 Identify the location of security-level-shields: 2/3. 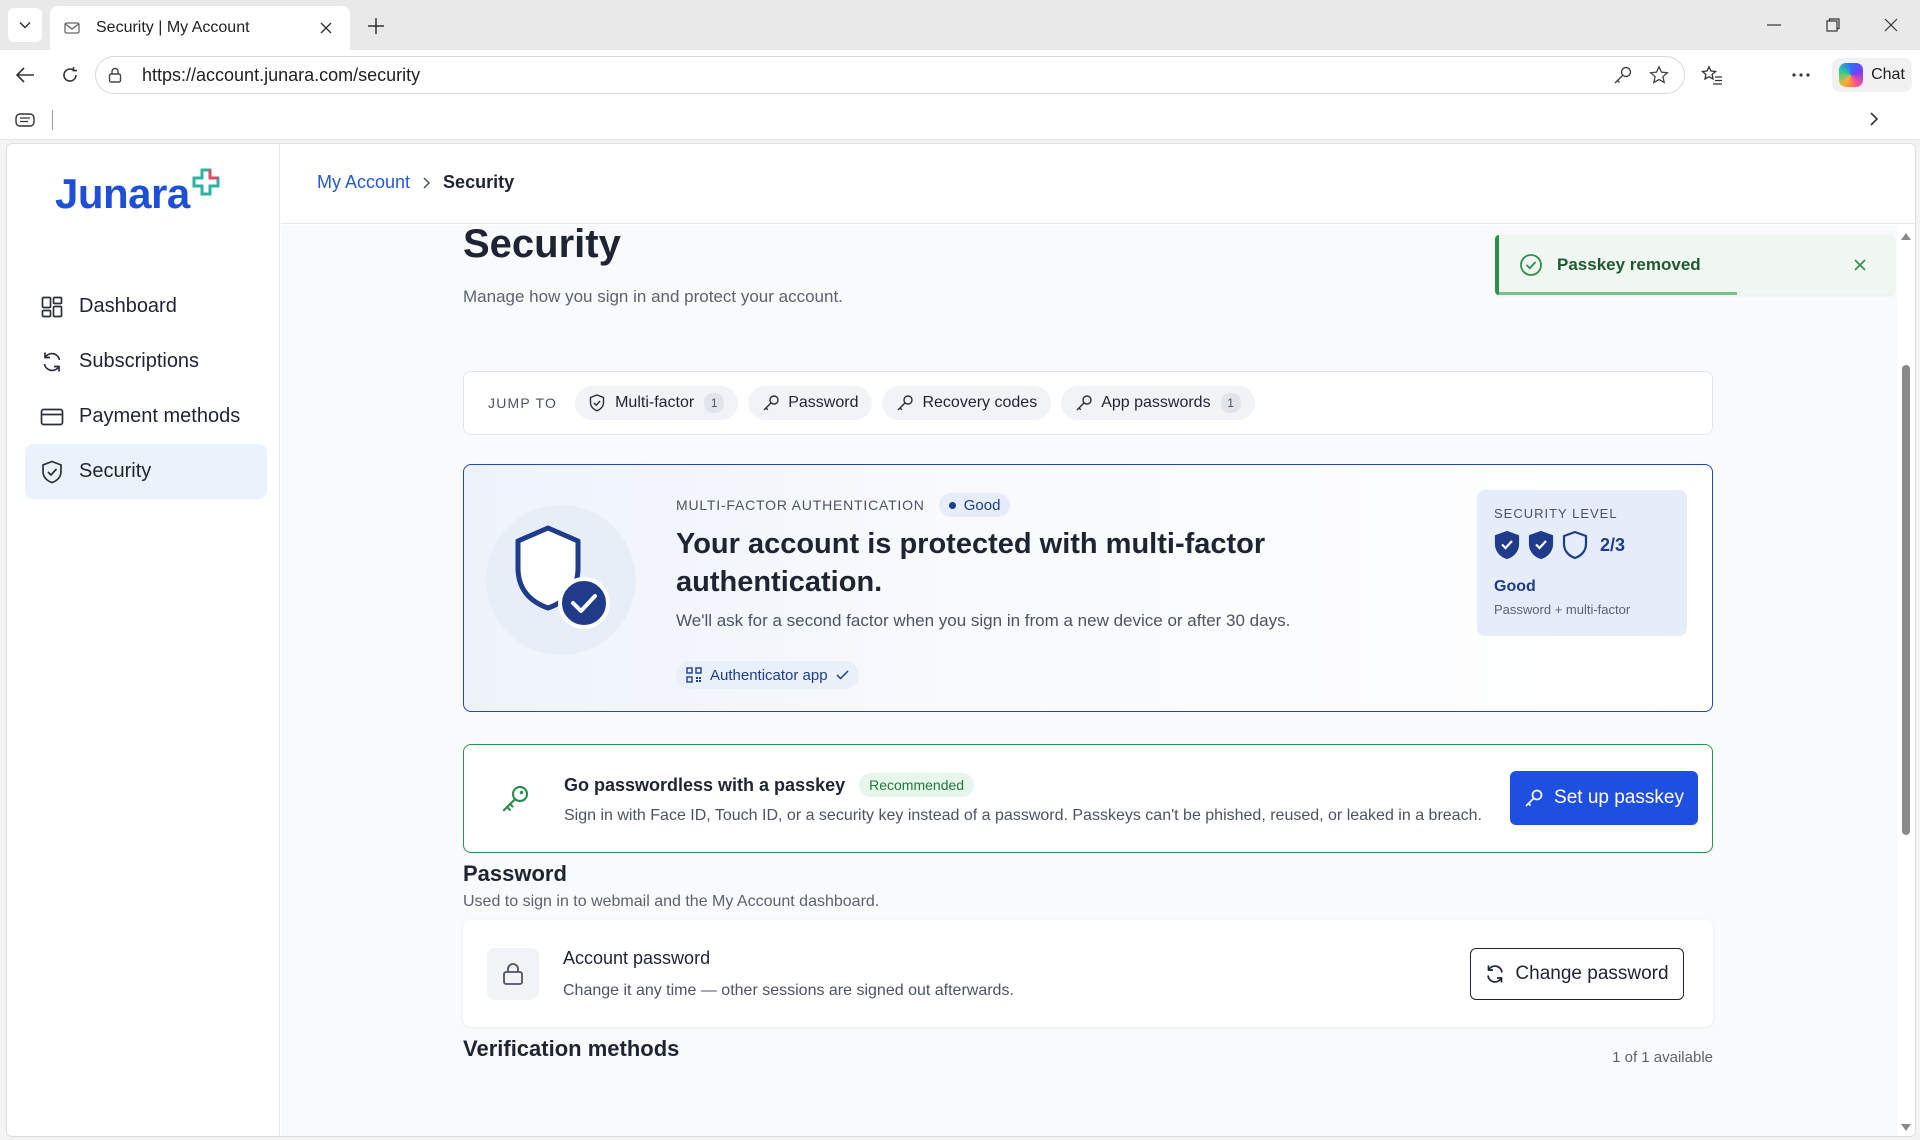
(1559, 545).